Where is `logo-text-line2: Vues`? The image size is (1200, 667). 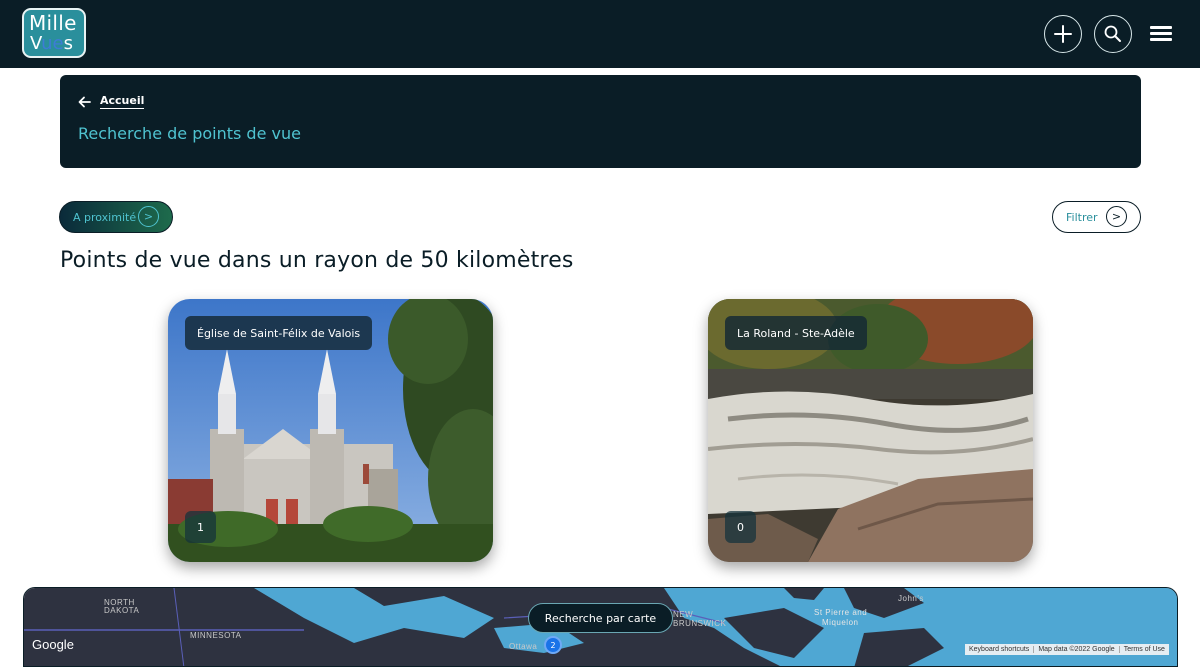
logo-text-line2: Vues is located at coordinates (51, 43).